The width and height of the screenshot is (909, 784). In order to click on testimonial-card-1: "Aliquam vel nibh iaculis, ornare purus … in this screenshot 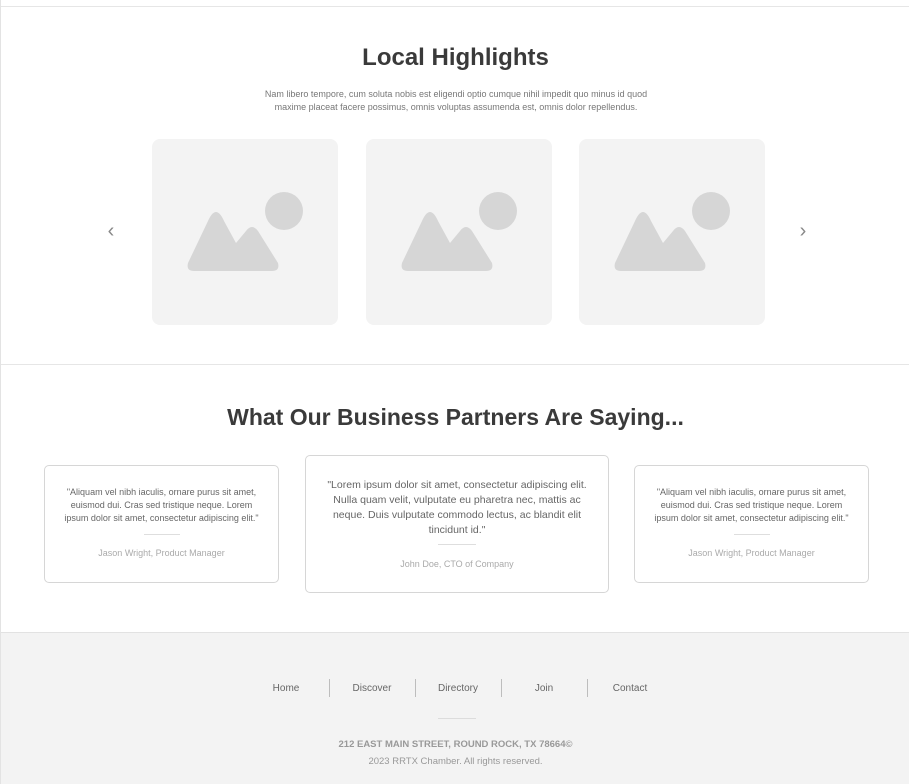, I will do `click(161, 524)`.